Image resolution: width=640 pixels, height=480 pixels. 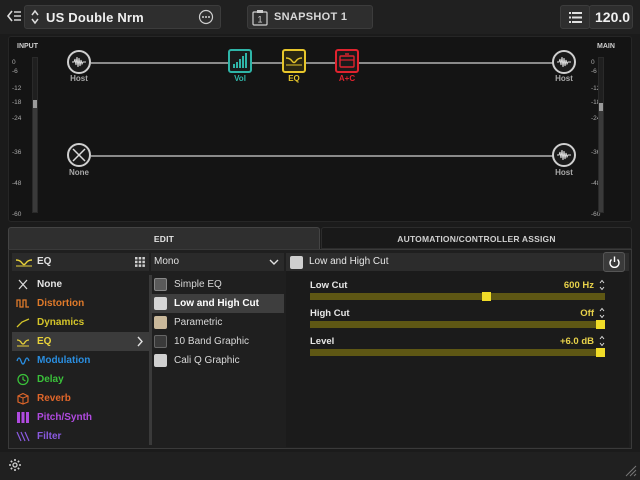 I want to click on main-level-meter, so click(x=601, y=135).